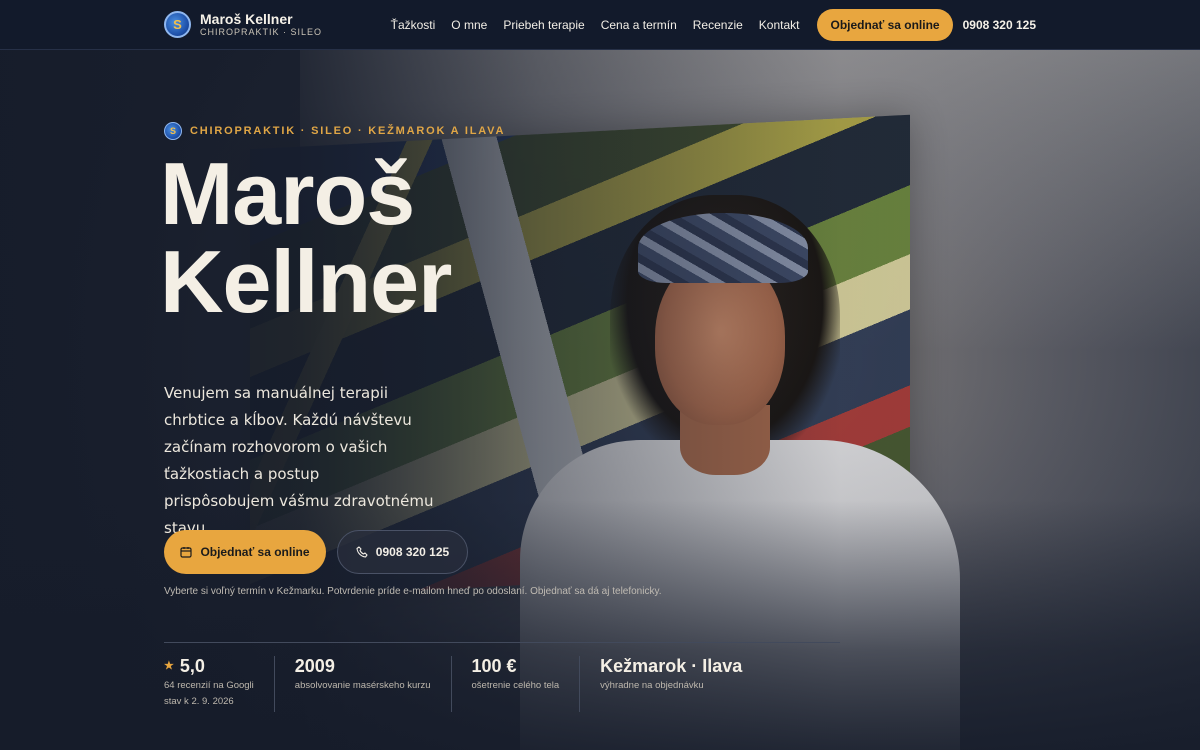  What do you see at coordinates (639, 25) in the screenshot?
I see `nav-link-cena-a-termin: Cena a termín` at bounding box center [639, 25].